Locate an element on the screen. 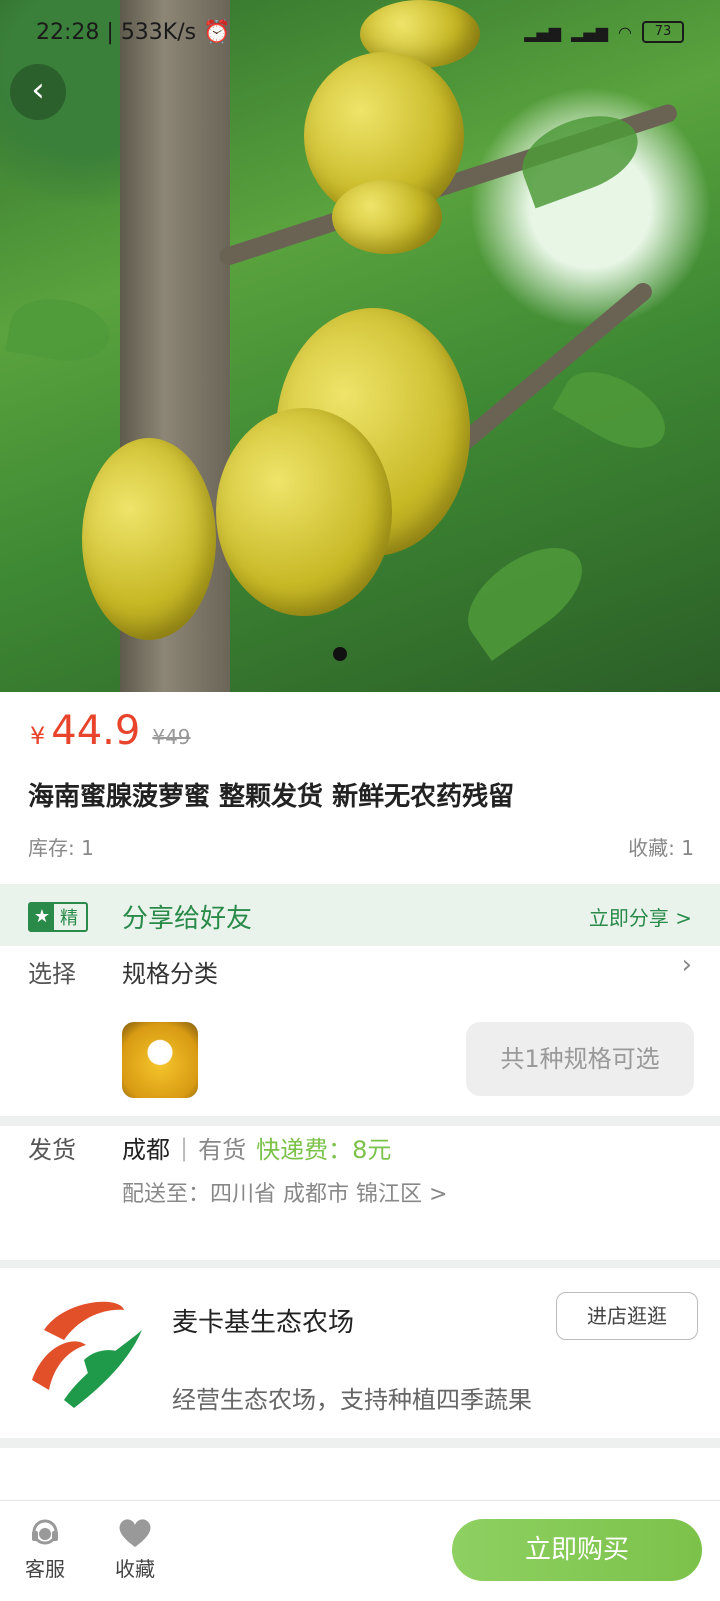 The height and width of the screenshot is (1601, 720). availability: 有货 is located at coordinates (222, 1150).